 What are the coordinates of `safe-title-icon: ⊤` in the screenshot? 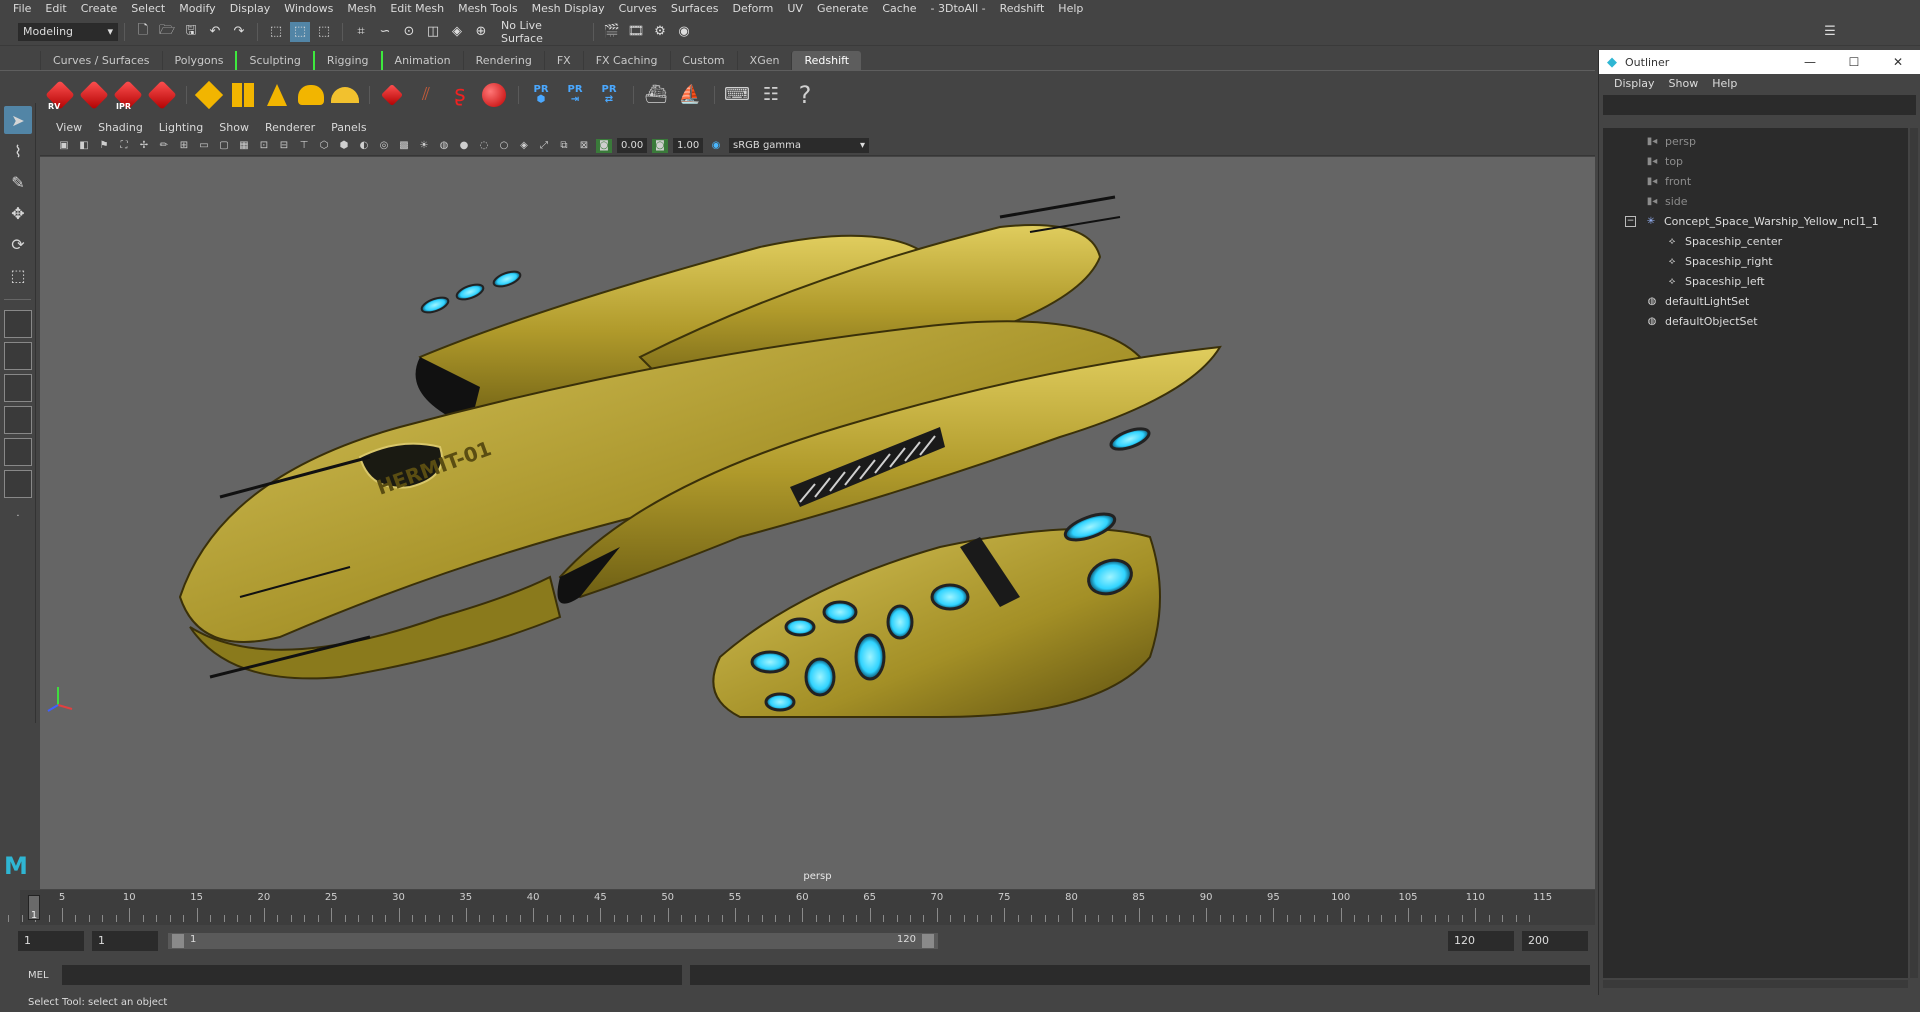 It's located at (304, 146).